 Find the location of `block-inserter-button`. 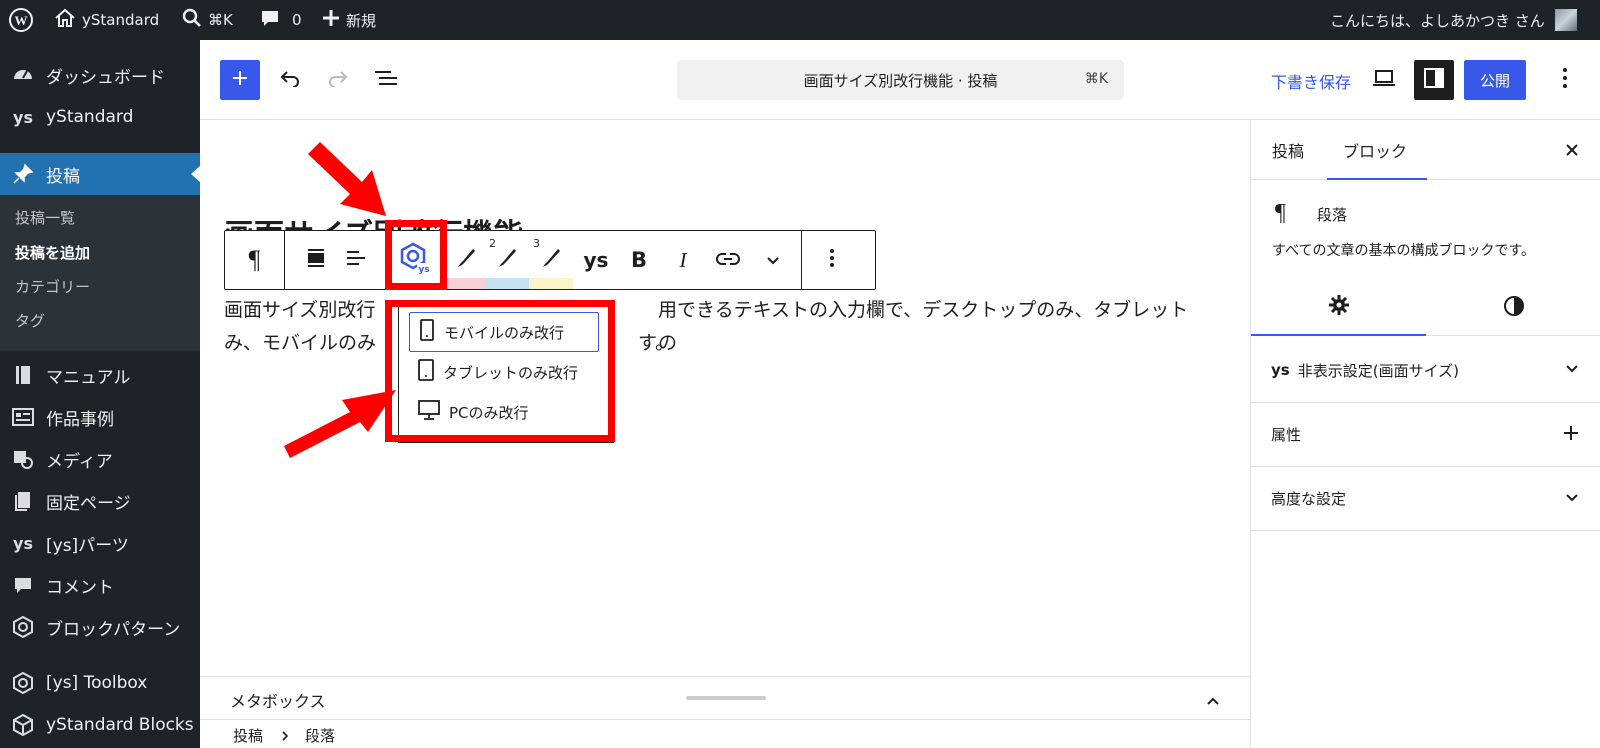

block-inserter-button is located at coordinates (240, 80).